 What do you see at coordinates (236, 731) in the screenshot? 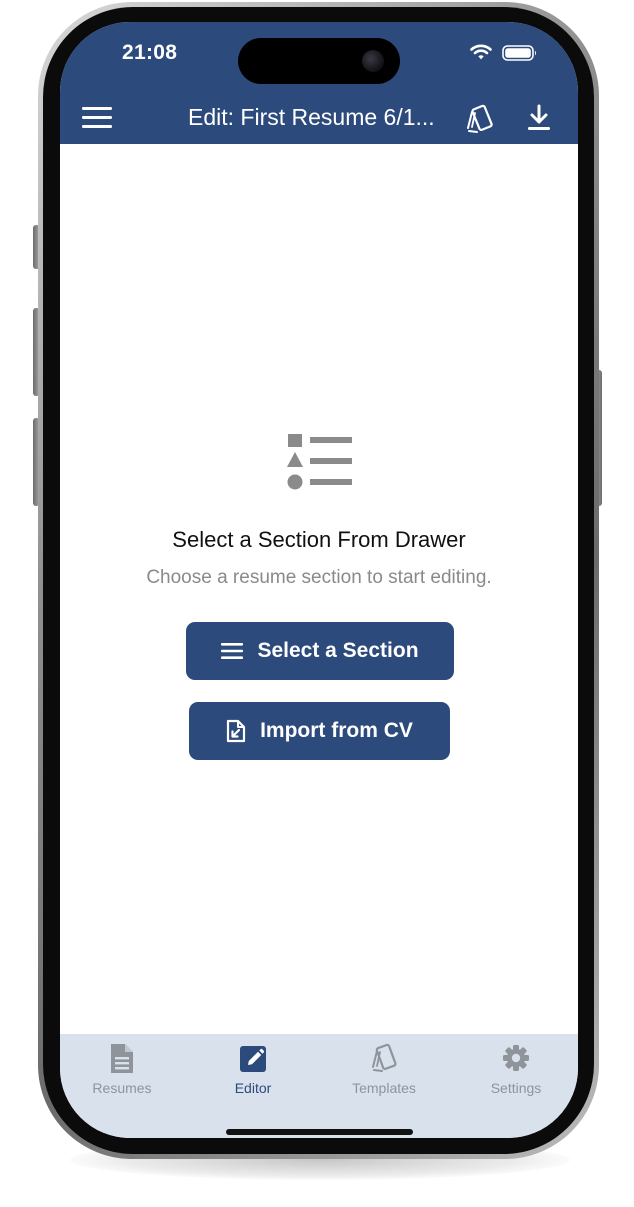
I see `file-import-icon` at bounding box center [236, 731].